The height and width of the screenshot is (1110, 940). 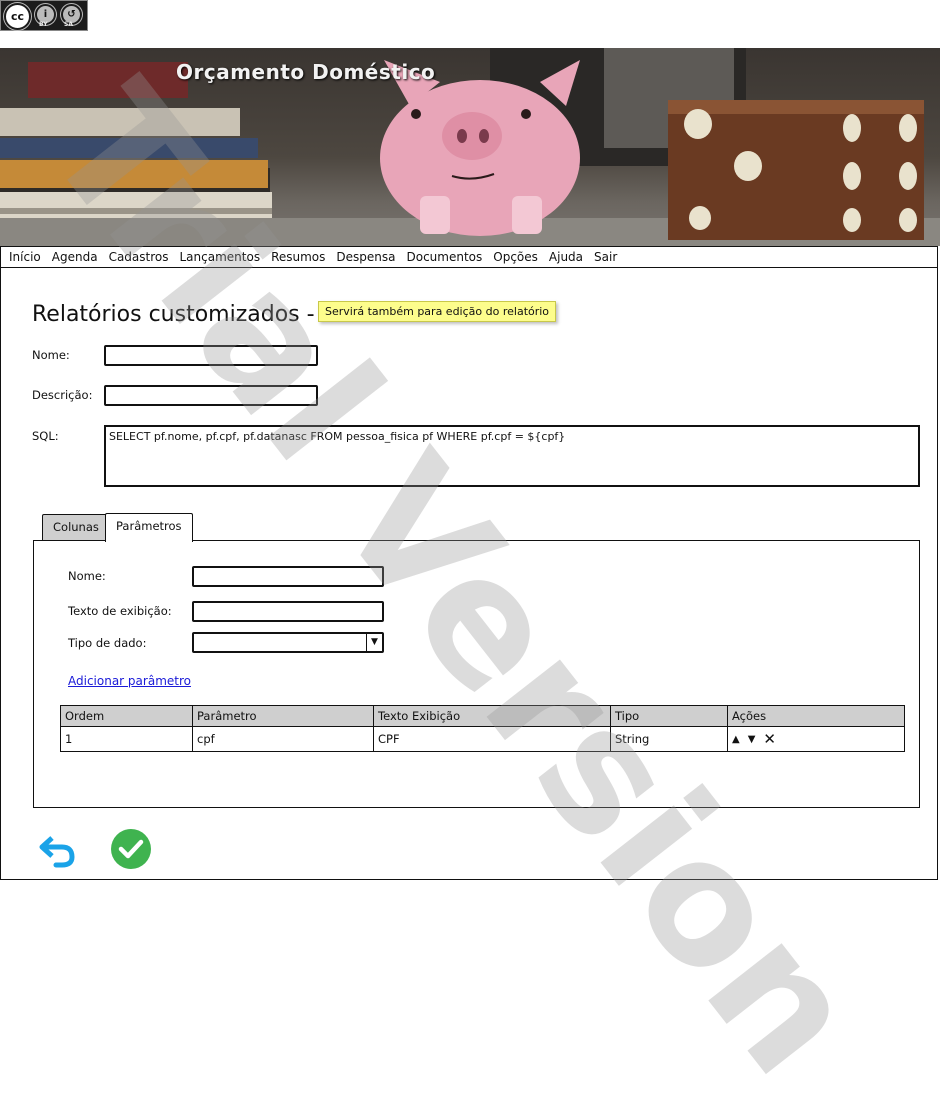 I want to click on chevron-down-icon: ▼, so click(x=374, y=642).